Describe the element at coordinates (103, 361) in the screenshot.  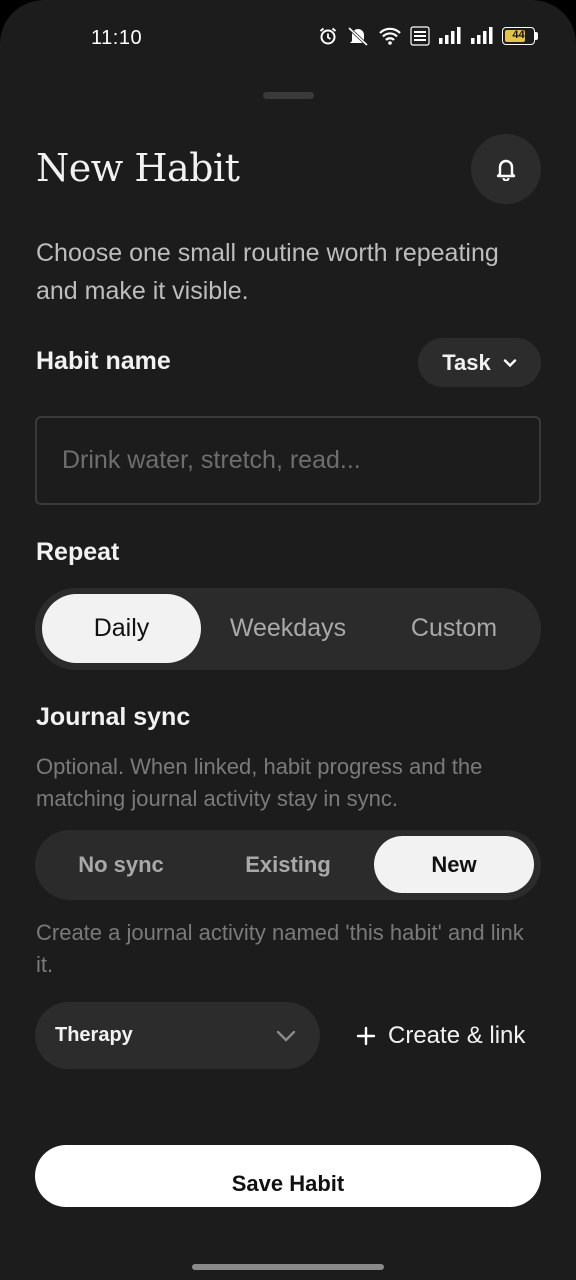
I see `habit-name-label: Habit name` at that location.